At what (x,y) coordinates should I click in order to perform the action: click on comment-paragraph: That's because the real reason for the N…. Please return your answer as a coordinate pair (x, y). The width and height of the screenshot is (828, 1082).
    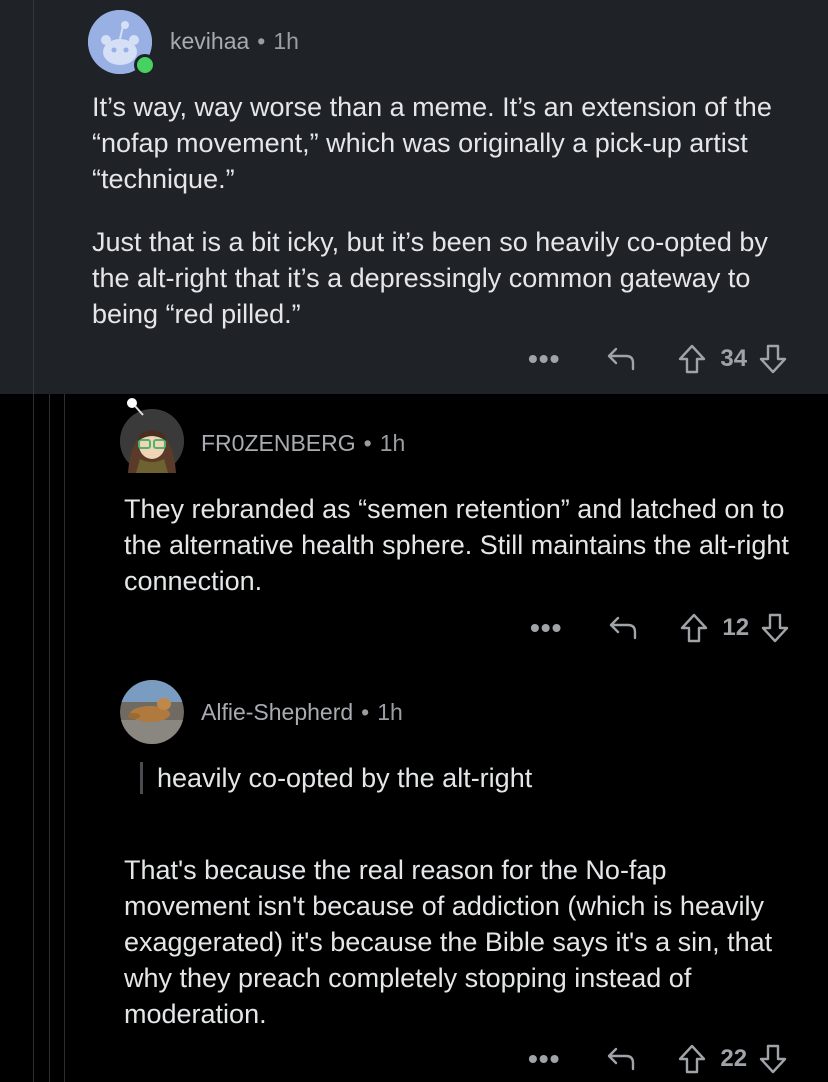
    Looking at the image, I should click on (448, 942).